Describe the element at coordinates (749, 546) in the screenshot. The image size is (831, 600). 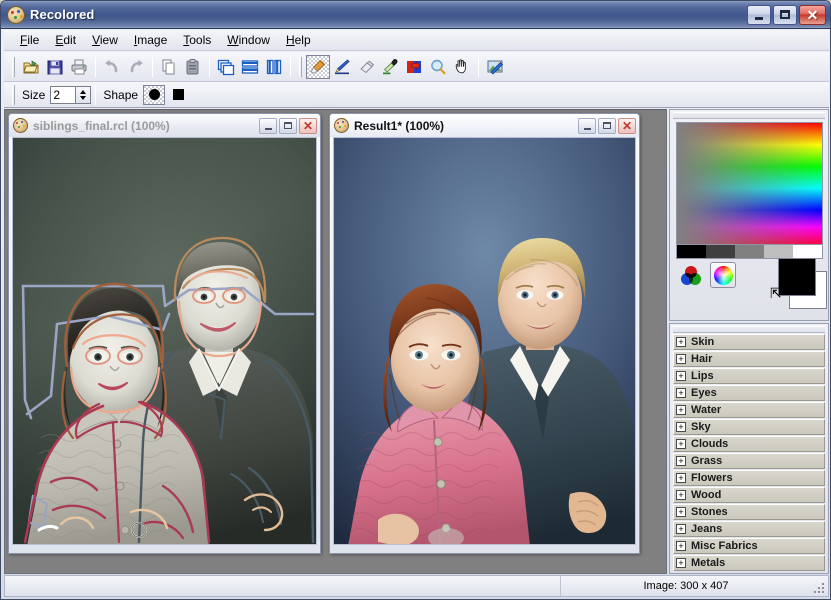
I see `category-row-misc-fabrics: + Misc Fabrics` at that location.